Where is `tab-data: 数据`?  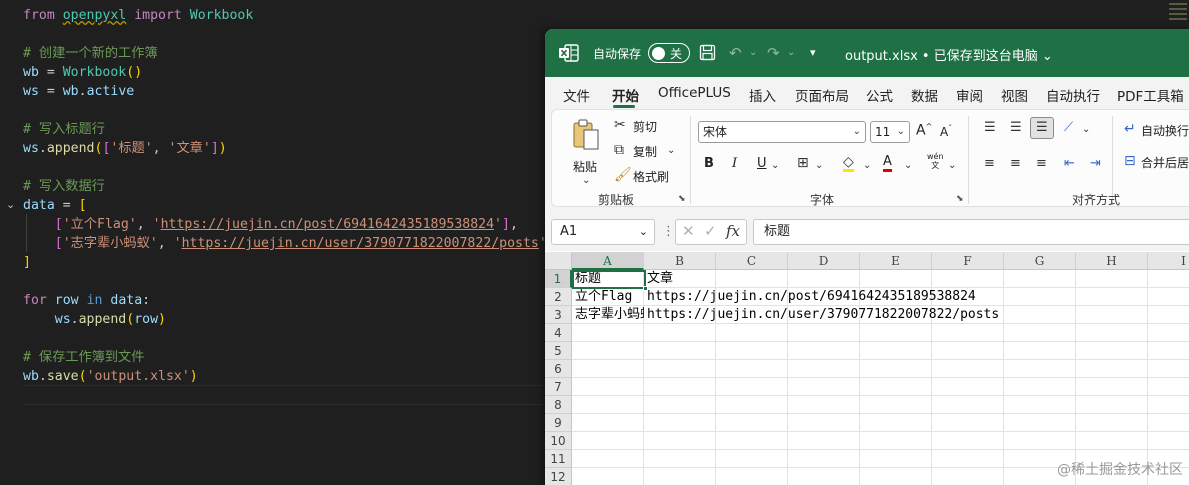
tab-data: 数据 is located at coordinates (924, 95).